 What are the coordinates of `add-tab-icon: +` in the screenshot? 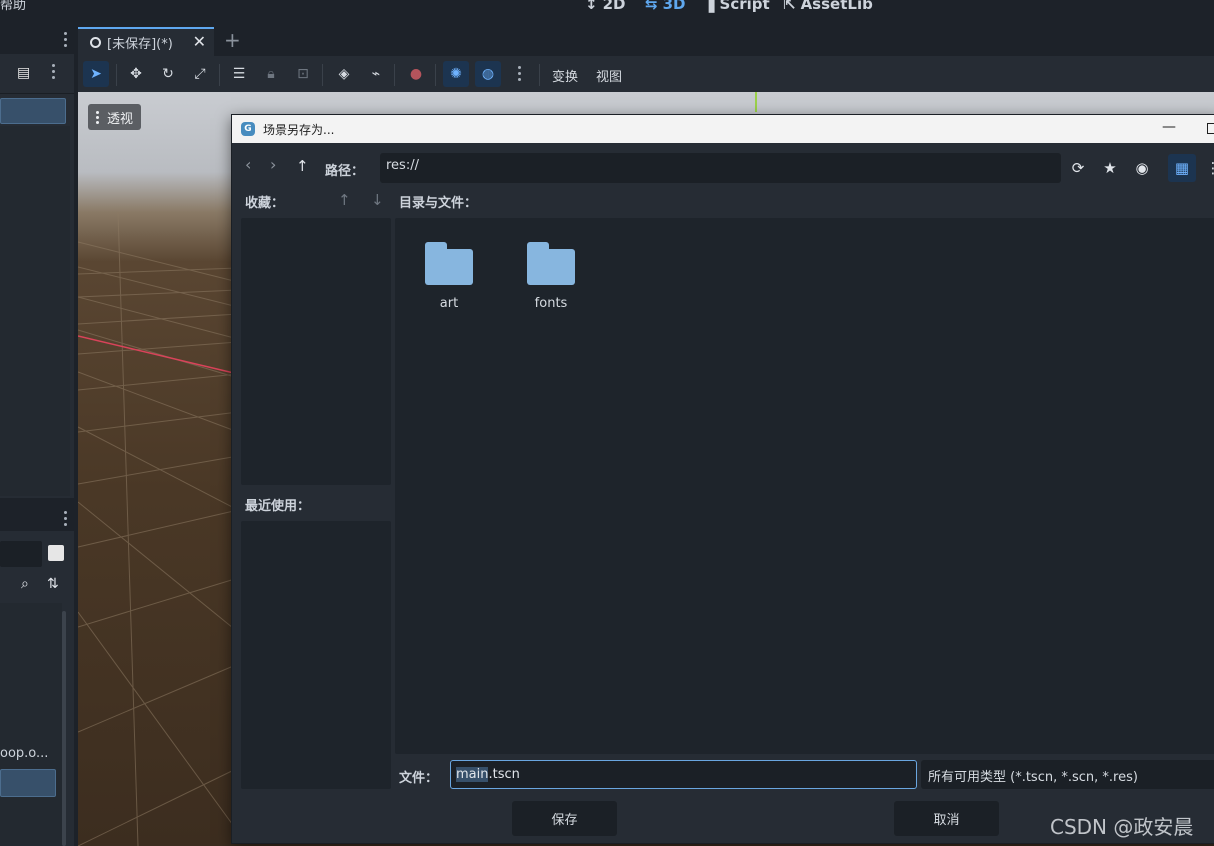 It's located at (232, 40).